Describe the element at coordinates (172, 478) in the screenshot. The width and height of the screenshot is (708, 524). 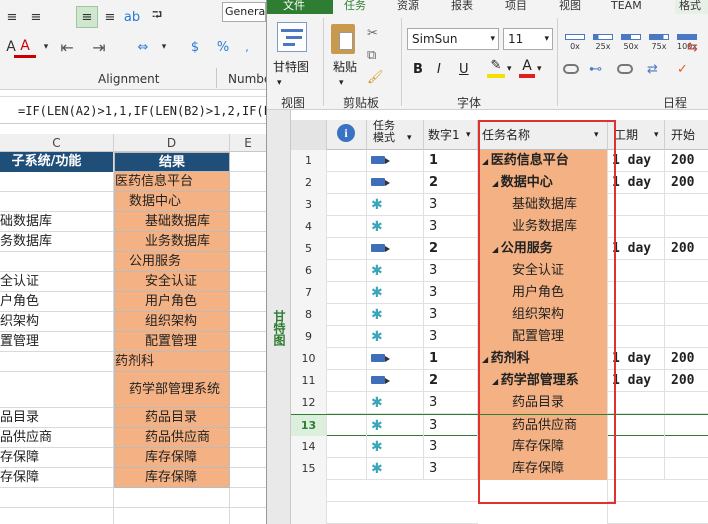
I see `cell-d: 库存保障` at that location.